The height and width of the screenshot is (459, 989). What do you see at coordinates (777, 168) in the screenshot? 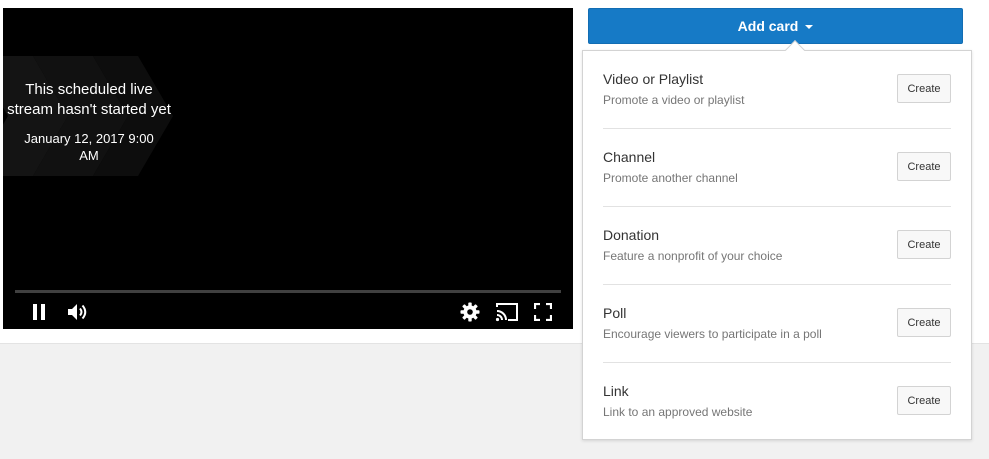
I see `menu-item-channel: Channel Promote another channel Create` at bounding box center [777, 168].